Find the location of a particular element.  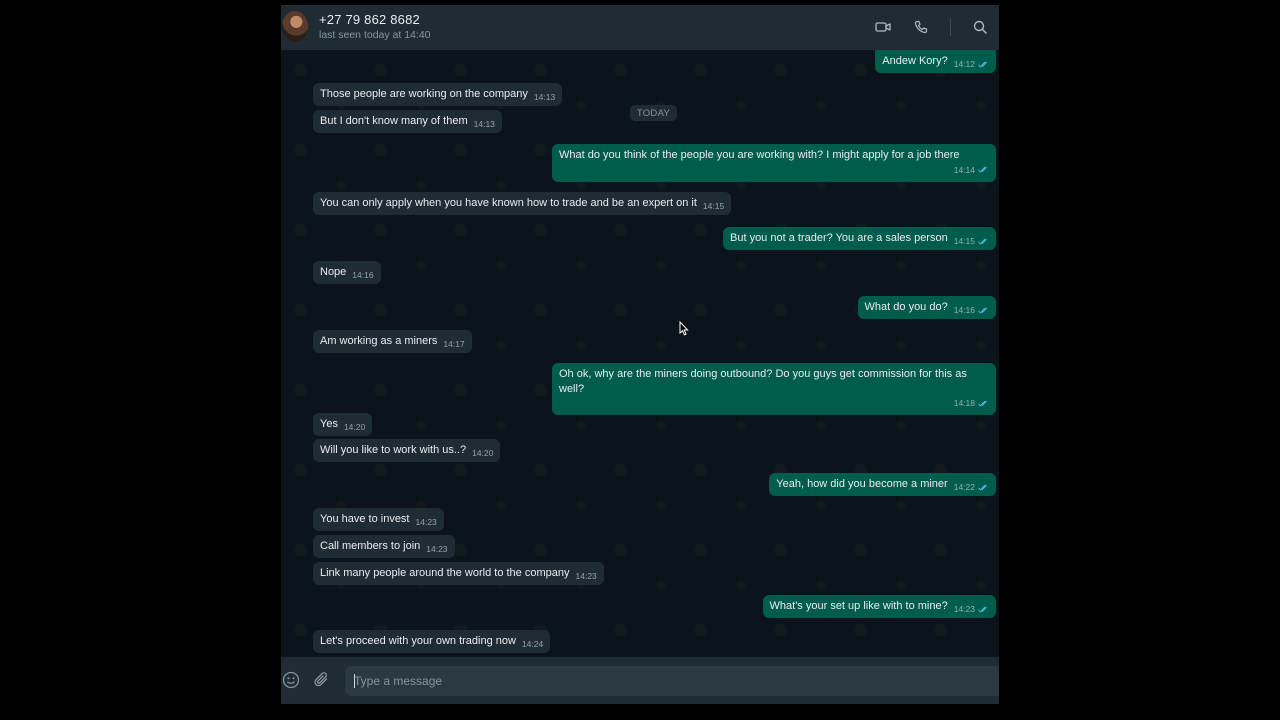

message-time: 14:22 is located at coordinates (964, 487).